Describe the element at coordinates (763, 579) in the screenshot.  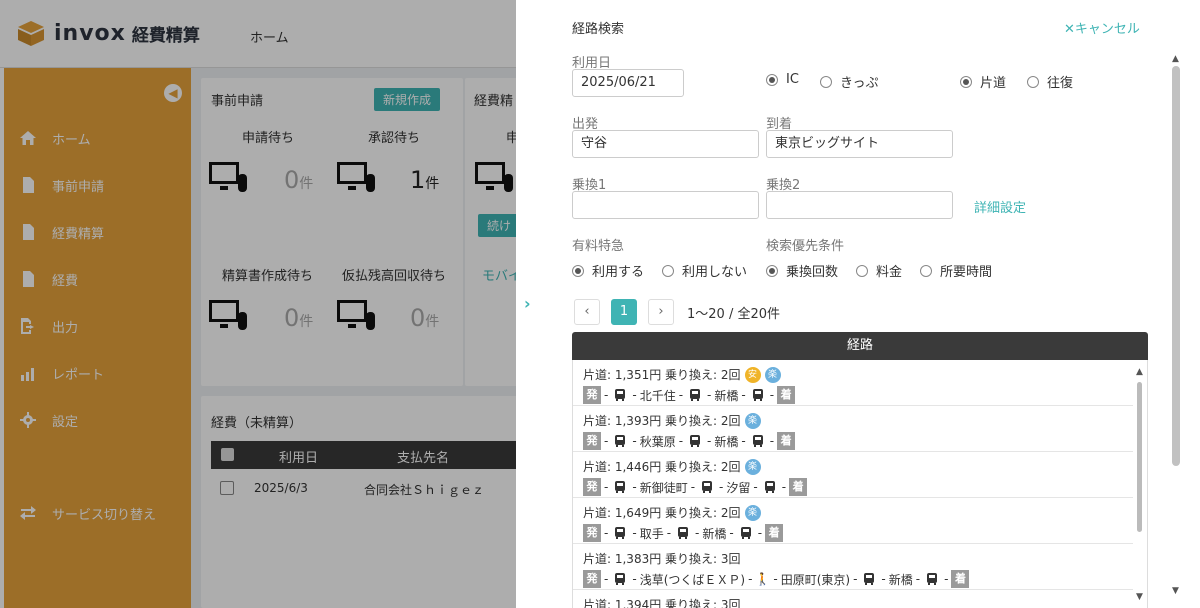
I see `walk-icon: 🚶` at that location.